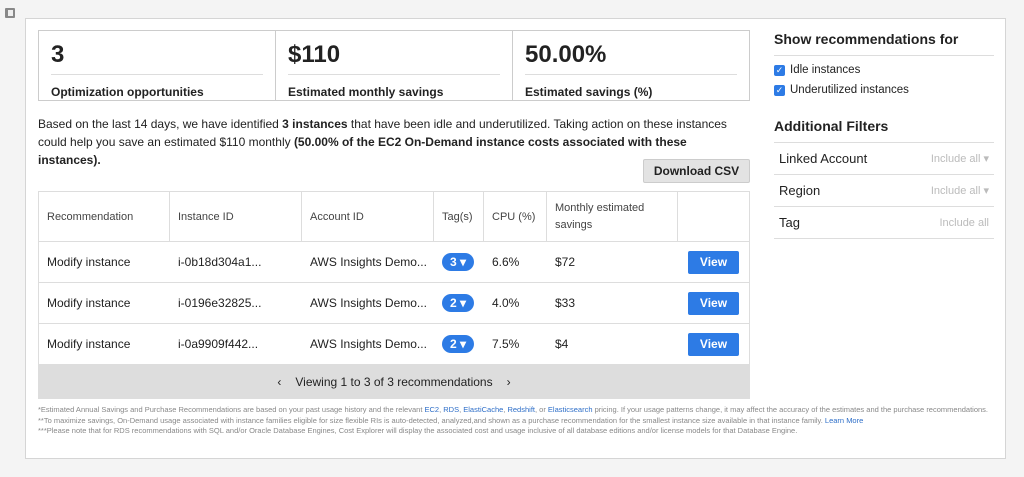 Image resolution: width=1024 pixels, height=477 pixels. What do you see at coordinates (515, 216) in the screenshot?
I see `header-cpu: CPU (%)` at bounding box center [515, 216].